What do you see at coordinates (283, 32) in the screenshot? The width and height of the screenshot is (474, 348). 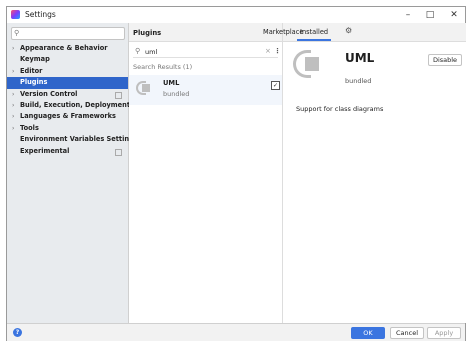 I see `tab-marketplace: Marketplace` at bounding box center [283, 32].